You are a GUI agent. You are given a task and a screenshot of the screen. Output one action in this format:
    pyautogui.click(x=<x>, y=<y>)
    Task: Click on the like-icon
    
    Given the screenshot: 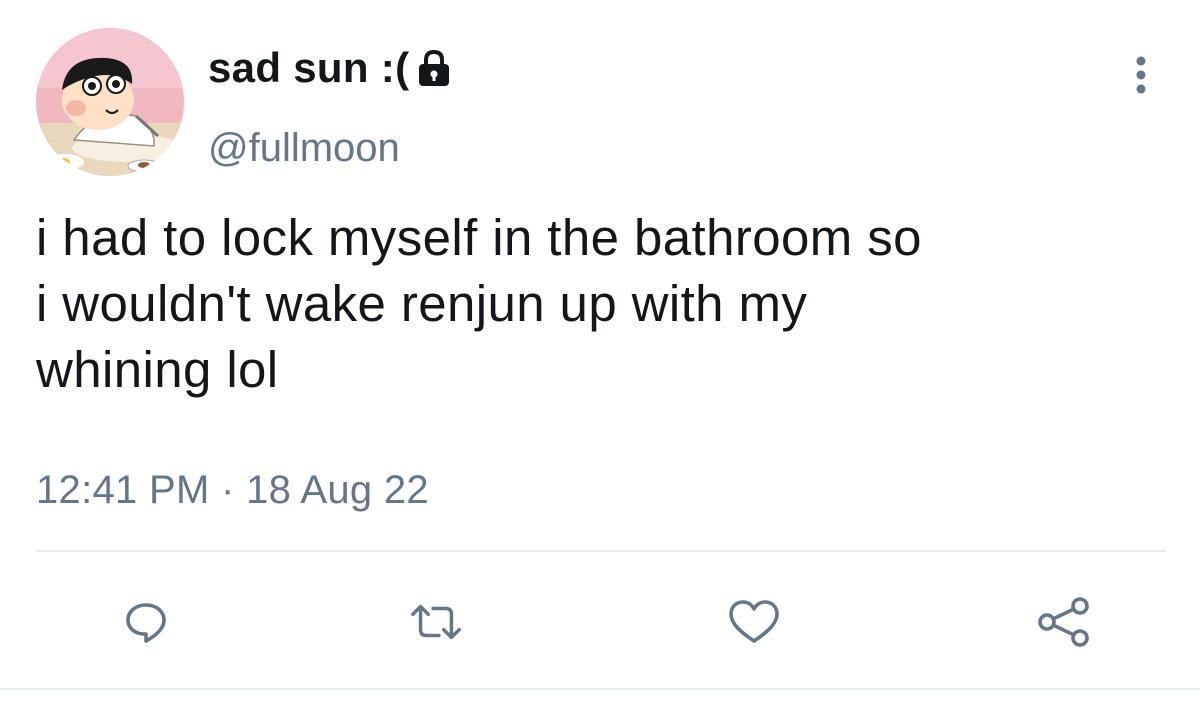 What is the action you would take?
    pyautogui.click(x=754, y=621)
    